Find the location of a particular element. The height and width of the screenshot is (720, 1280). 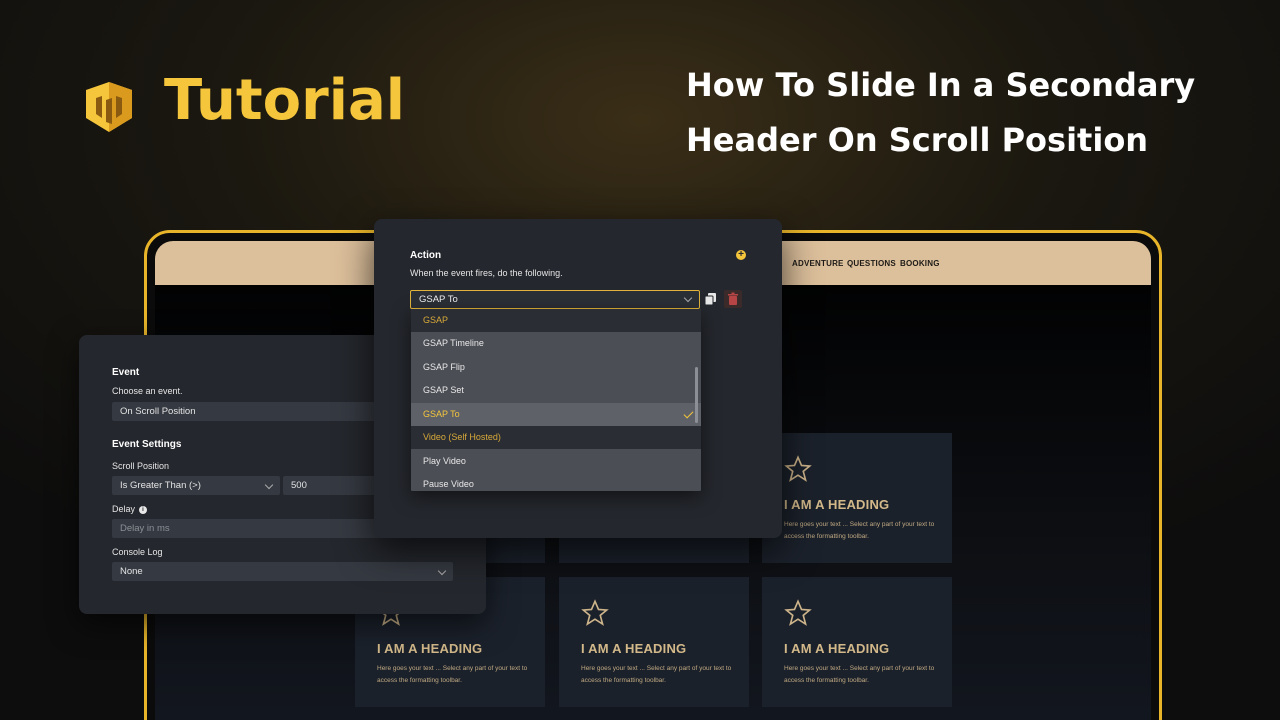

dropdown-option-gsap-flip: GSAP Flip is located at coordinates (556, 367).